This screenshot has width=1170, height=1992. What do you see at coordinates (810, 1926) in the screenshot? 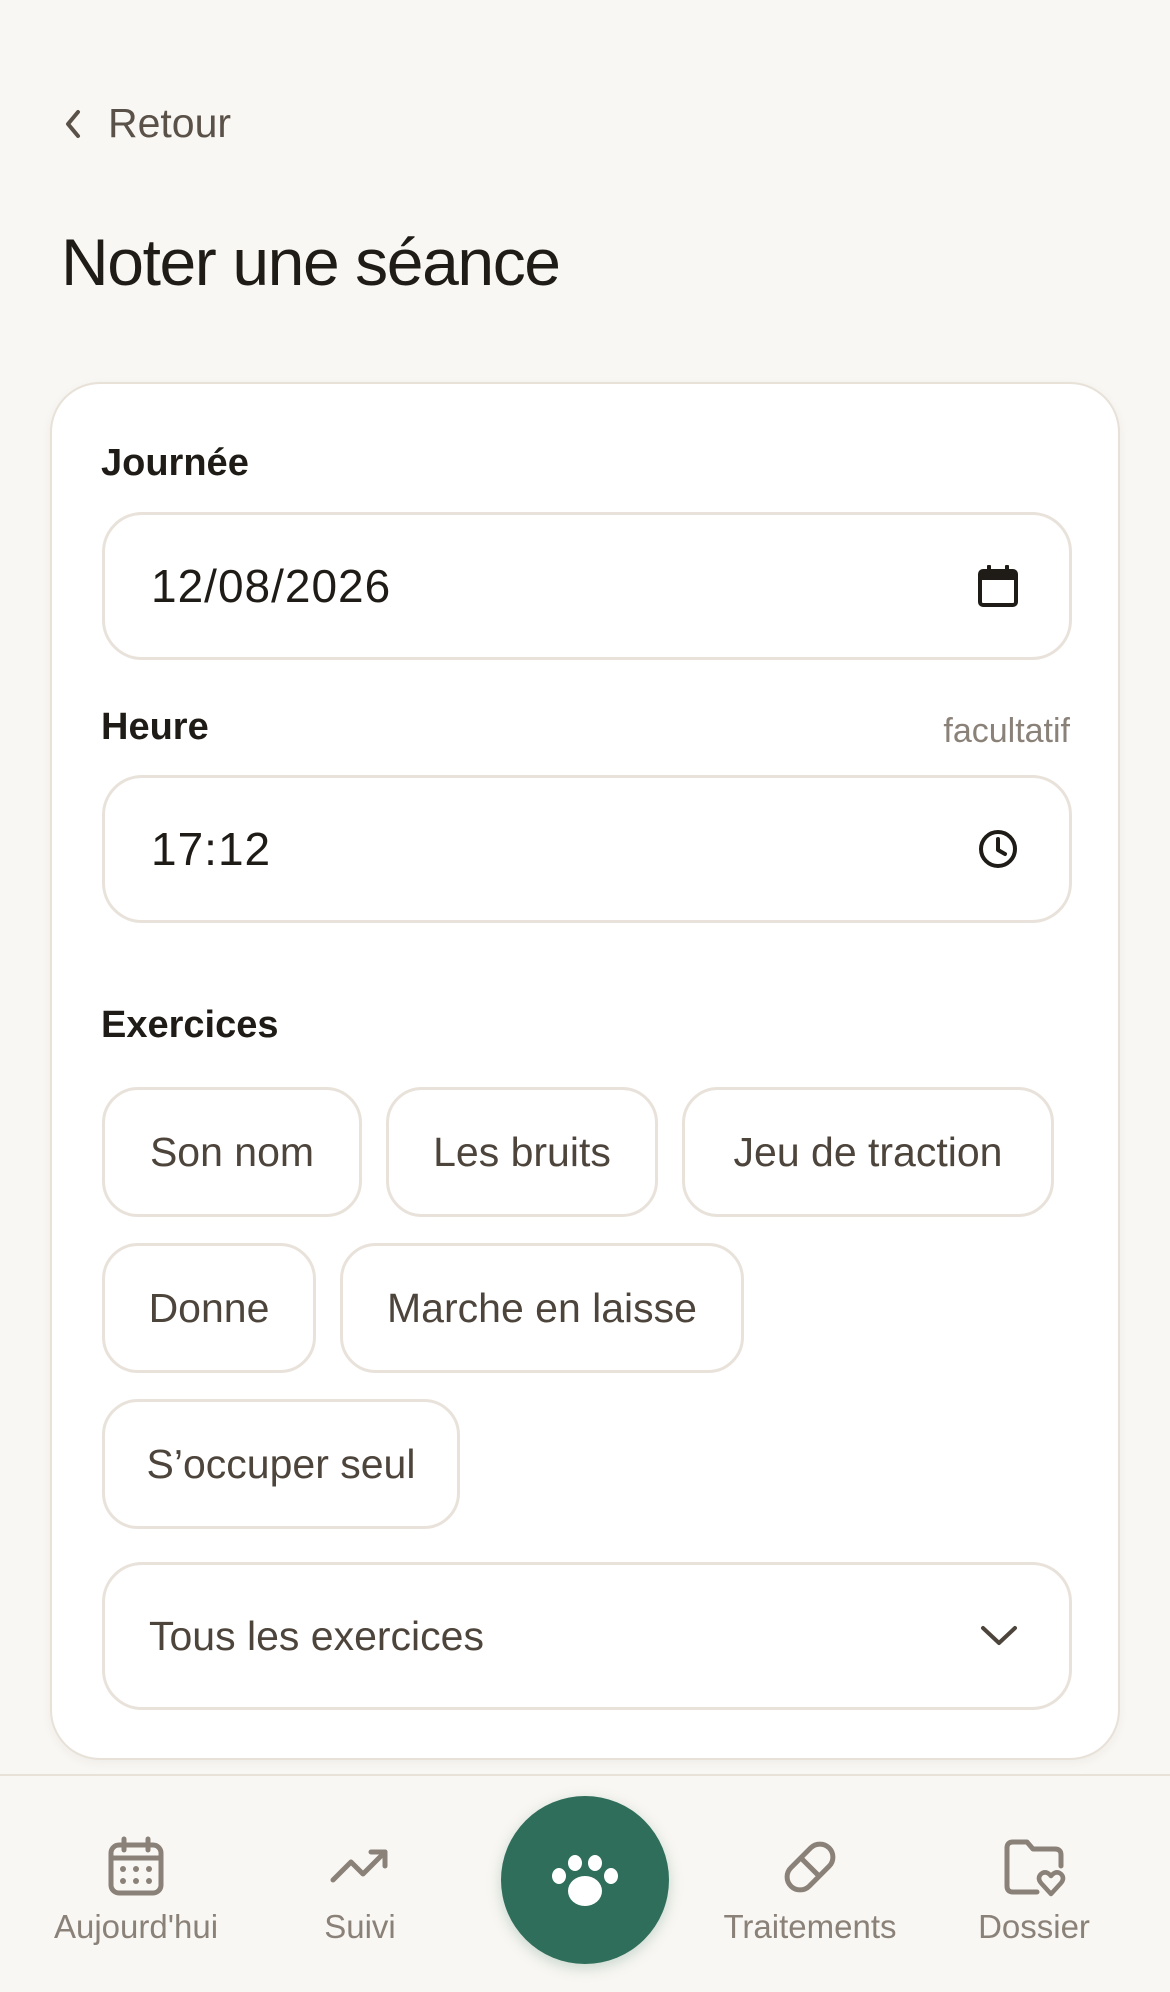
I see `nav-label: Traitements` at bounding box center [810, 1926].